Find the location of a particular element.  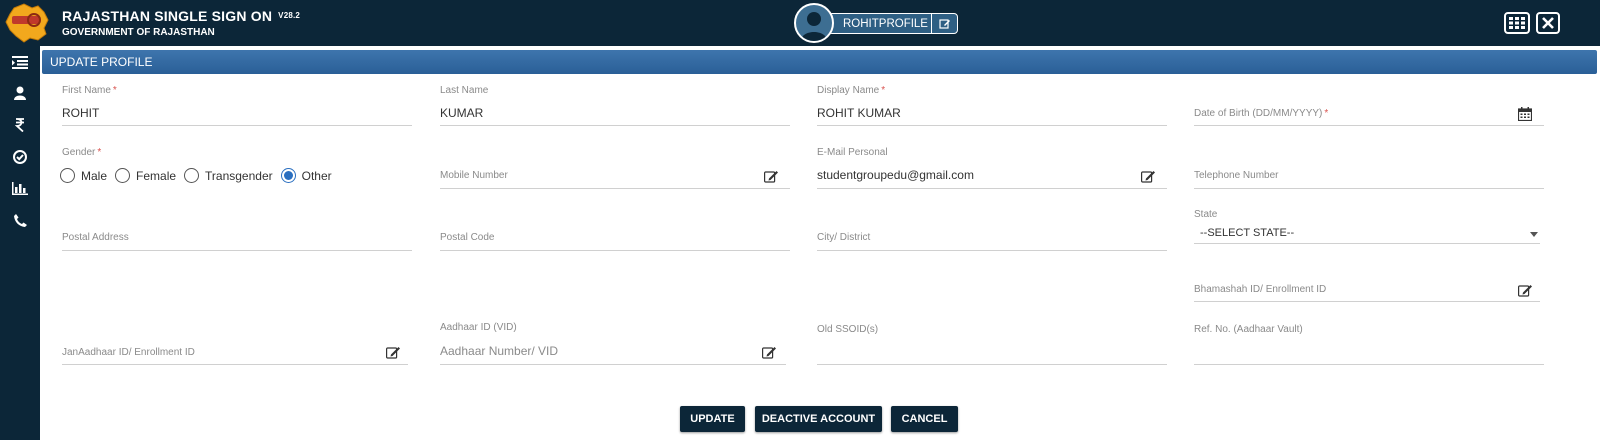

display-name-field: Display Name * ROHIT KUMAR is located at coordinates (992, 106).